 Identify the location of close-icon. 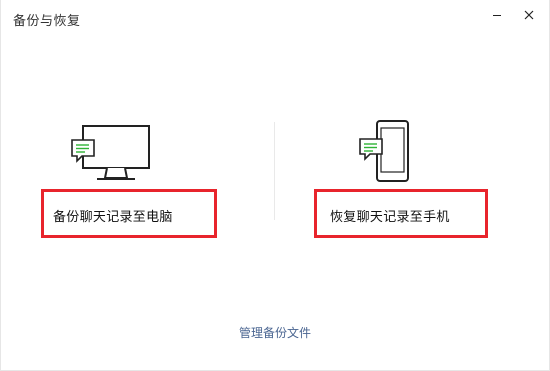
(529, 15).